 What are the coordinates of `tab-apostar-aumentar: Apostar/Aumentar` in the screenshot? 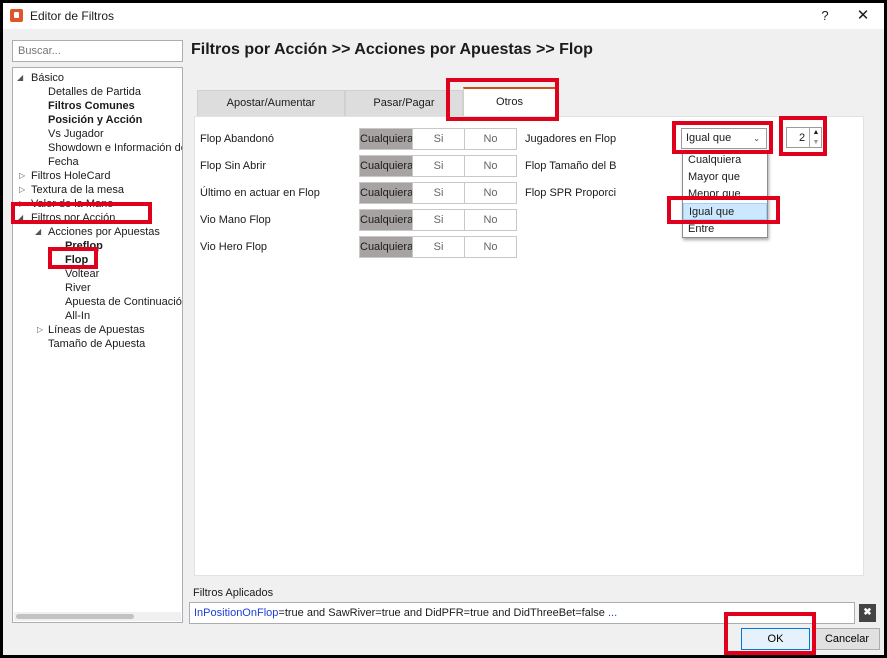 It's located at (271, 103).